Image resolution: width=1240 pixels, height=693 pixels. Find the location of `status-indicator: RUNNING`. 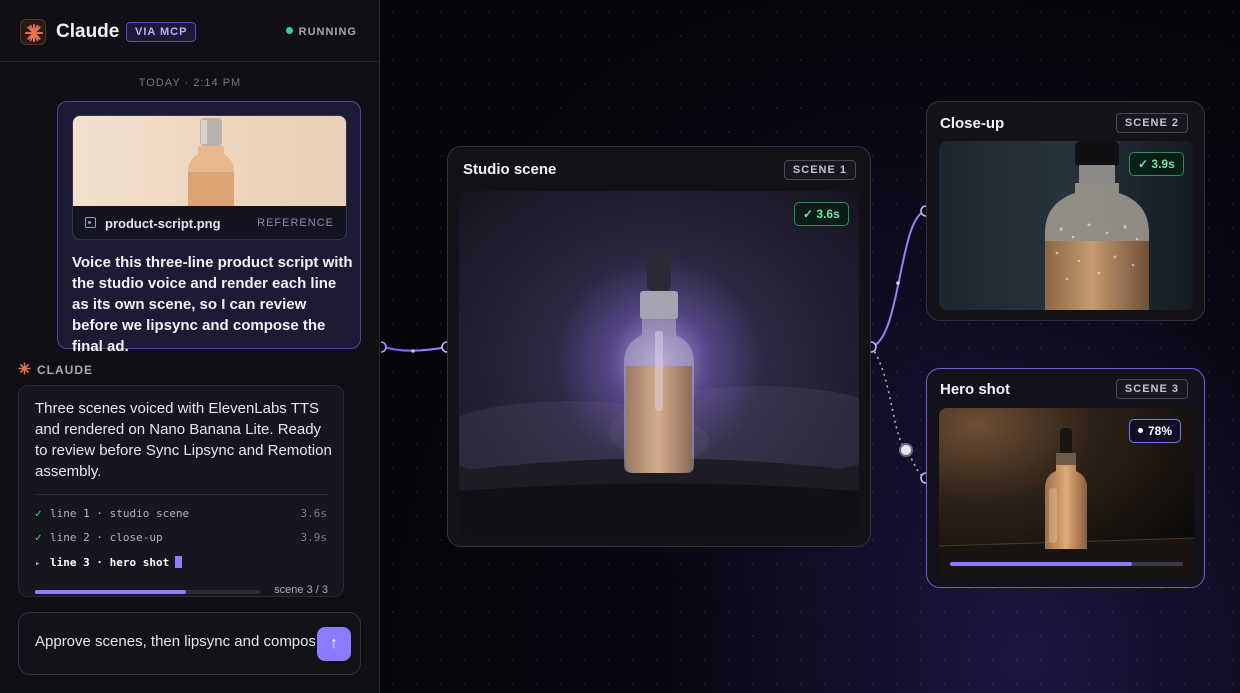

status-indicator: RUNNING is located at coordinates (321, 32).